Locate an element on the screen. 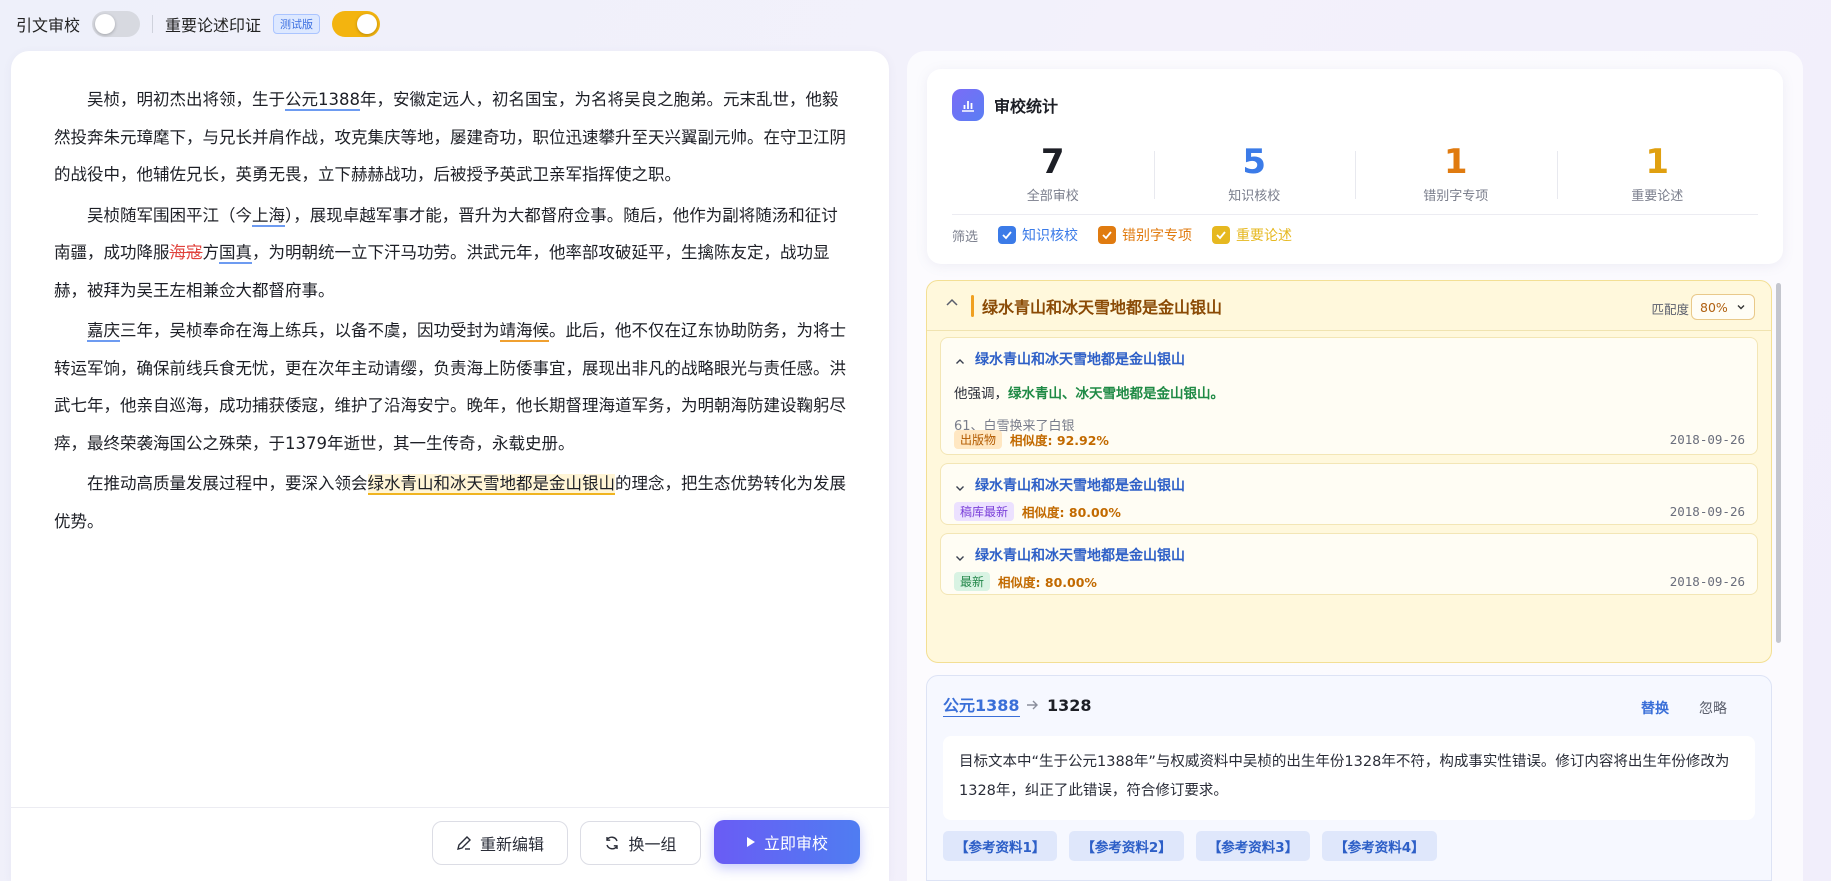 This screenshot has height=881, width=1831. replacement-text: 1328 is located at coordinates (1069, 705).